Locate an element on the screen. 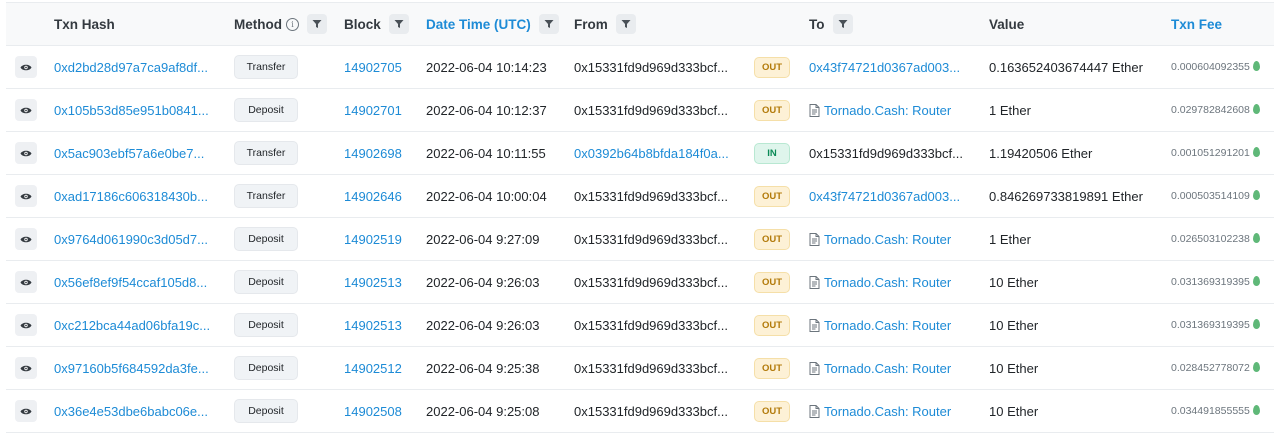 The width and height of the screenshot is (1280, 433). filter-icon is located at coordinates (842, 24).